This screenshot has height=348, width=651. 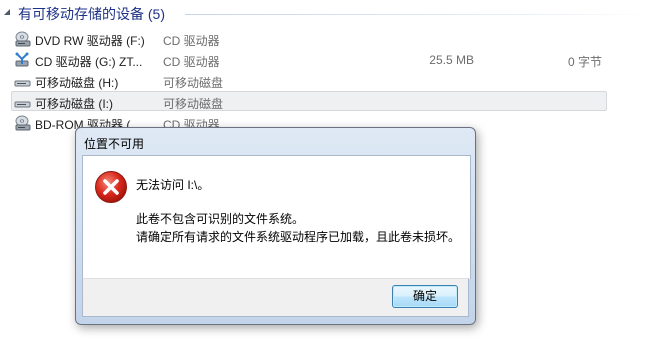 What do you see at coordinates (23, 39) in the screenshot?
I see `dvd-drive-icon` at bounding box center [23, 39].